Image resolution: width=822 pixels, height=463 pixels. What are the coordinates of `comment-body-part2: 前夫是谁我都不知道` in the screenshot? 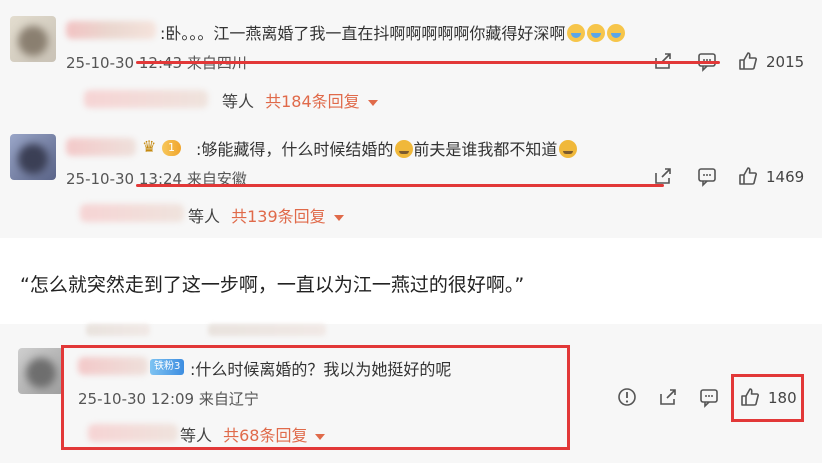 It's located at (485, 149).